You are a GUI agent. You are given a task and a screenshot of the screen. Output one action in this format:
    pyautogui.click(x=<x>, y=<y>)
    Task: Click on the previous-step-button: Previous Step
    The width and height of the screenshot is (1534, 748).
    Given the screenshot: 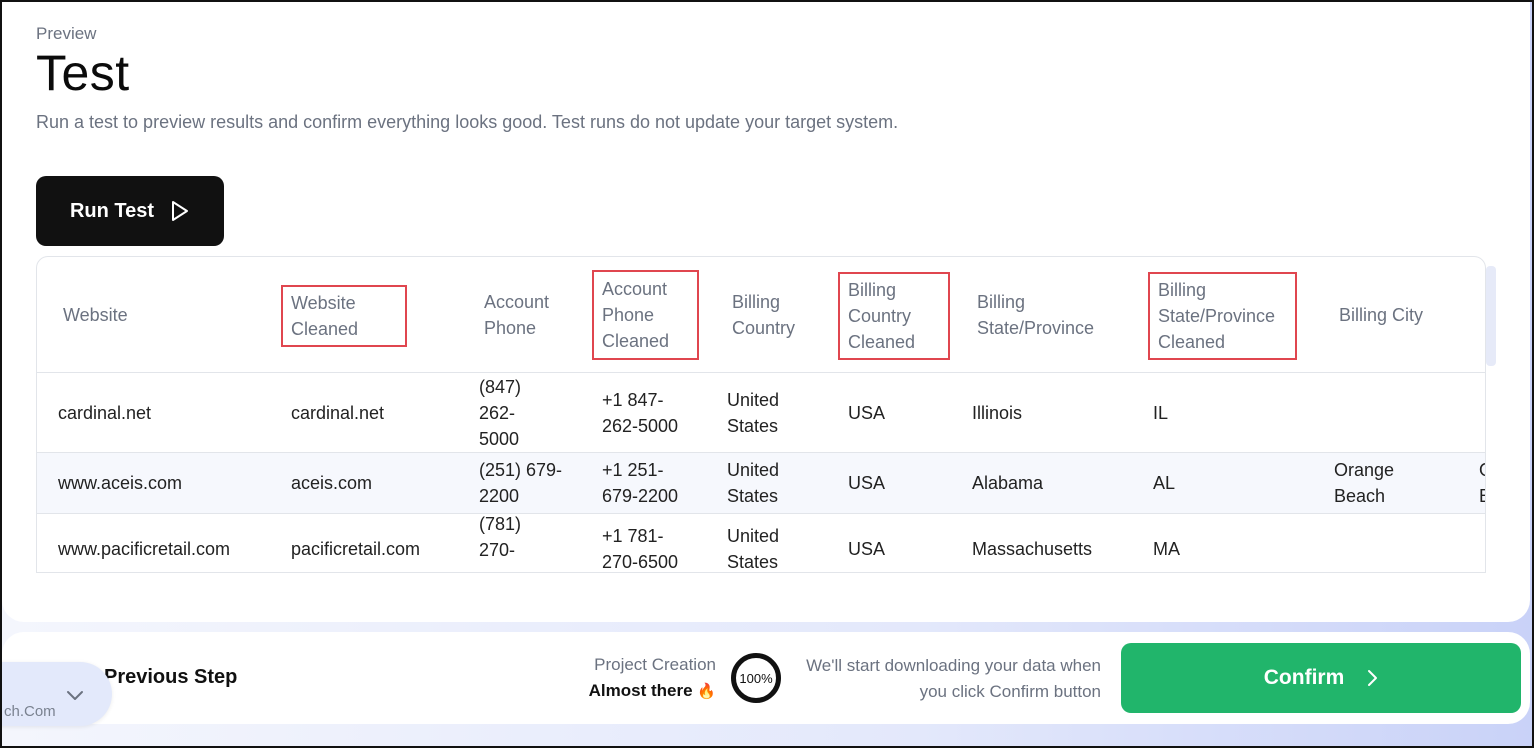 What is the action you would take?
    pyautogui.click(x=170, y=677)
    